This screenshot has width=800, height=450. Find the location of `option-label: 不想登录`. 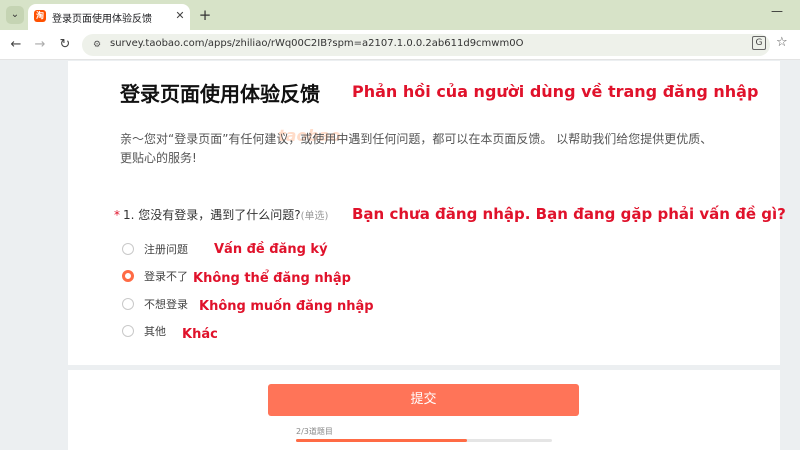

option-label: 不想登录 is located at coordinates (166, 304).